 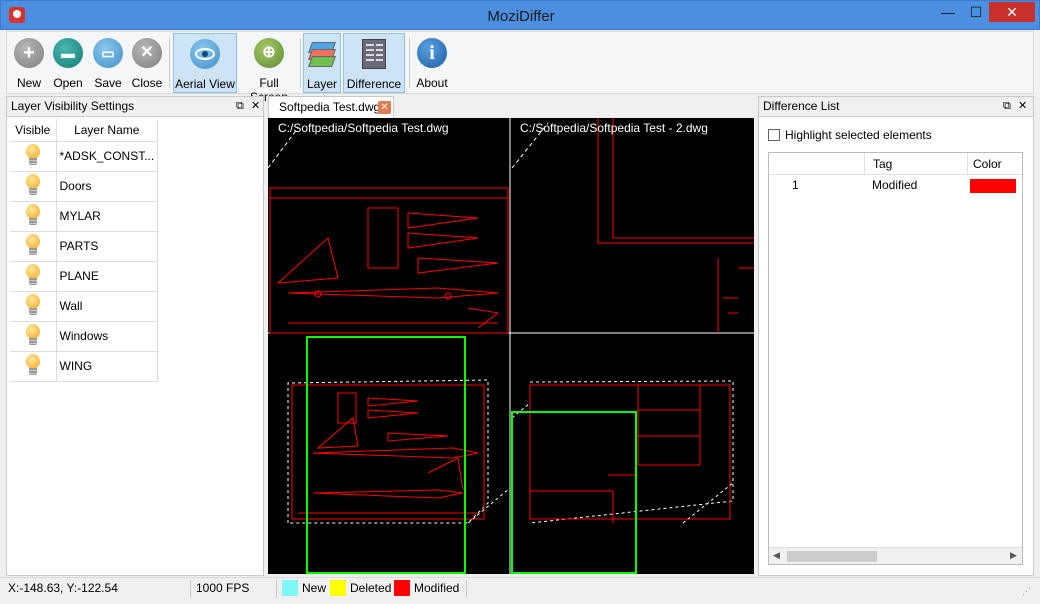 What do you see at coordinates (976, 12) in the screenshot?
I see `maximize-button: ☐` at bounding box center [976, 12].